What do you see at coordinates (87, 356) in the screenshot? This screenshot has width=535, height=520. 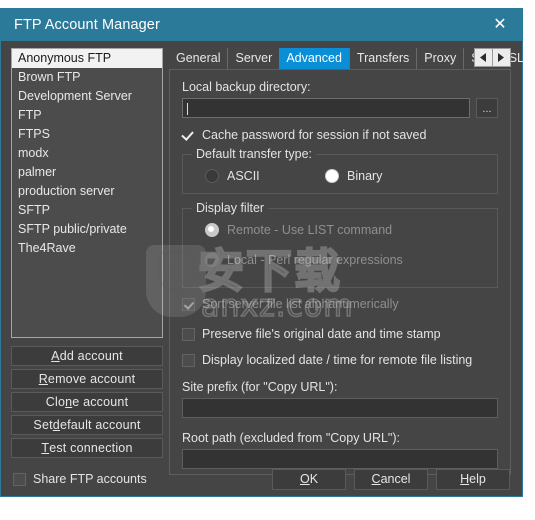 I see `button-add-account: Add account` at bounding box center [87, 356].